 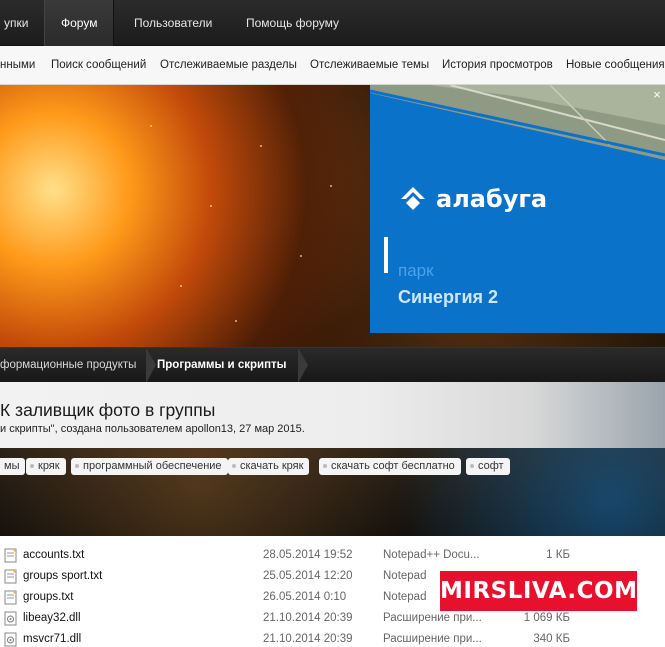 What do you see at coordinates (54, 555) in the screenshot?
I see `file-name: accounts.txt` at bounding box center [54, 555].